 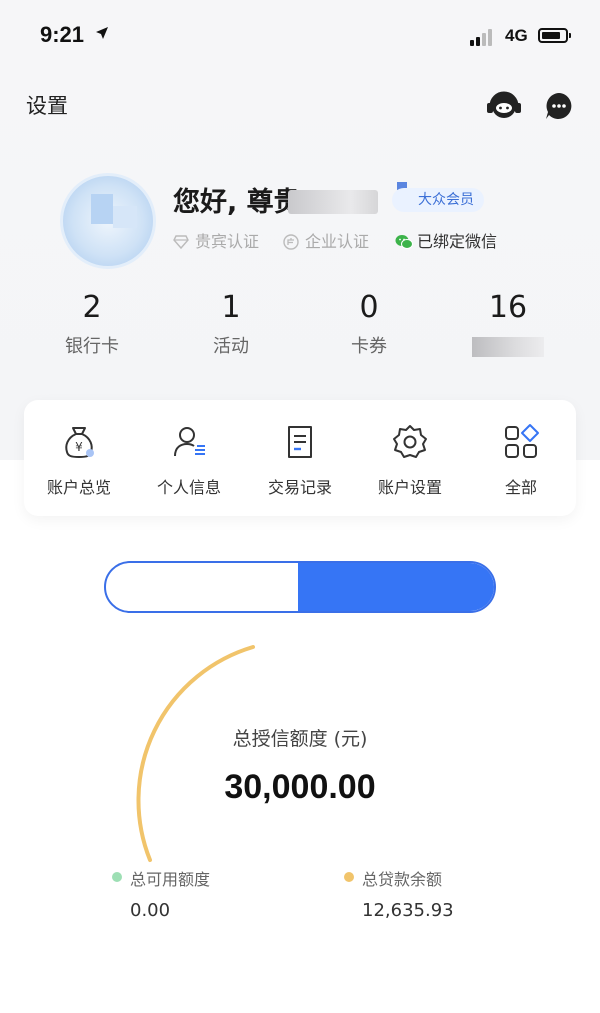 What do you see at coordinates (522, 441) in the screenshot?
I see `all-apps-icon` at bounding box center [522, 441].